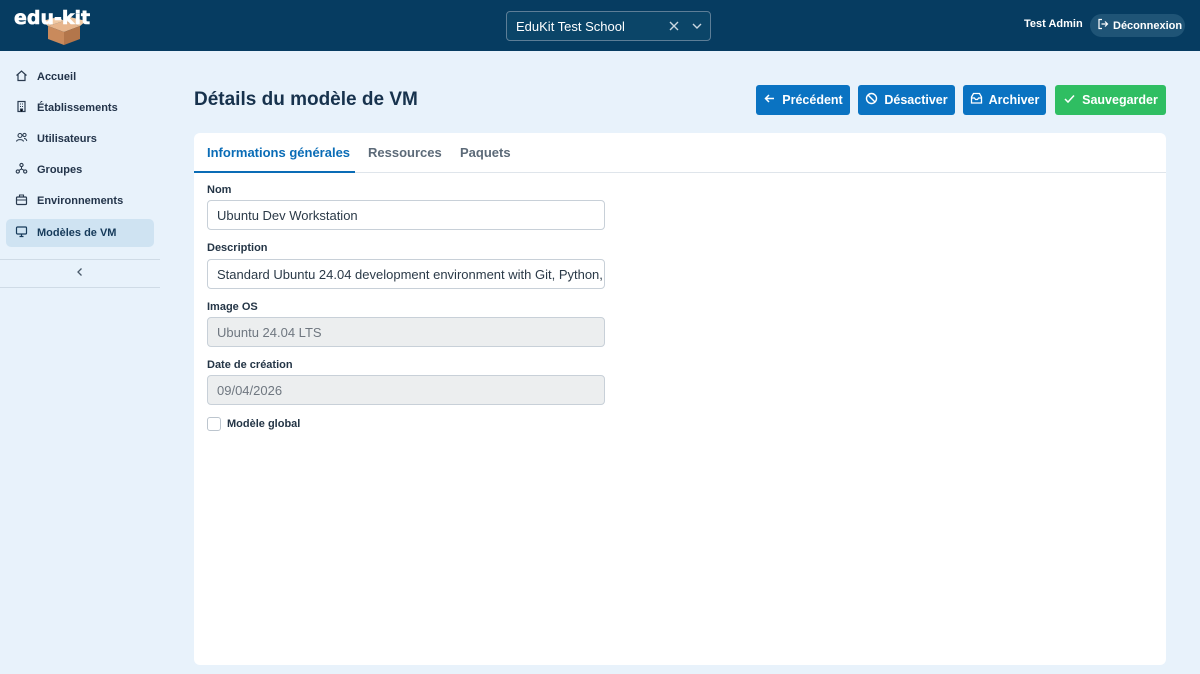 The height and width of the screenshot is (674, 1200). I want to click on save-button: Sauvegarder, so click(1110, 100).